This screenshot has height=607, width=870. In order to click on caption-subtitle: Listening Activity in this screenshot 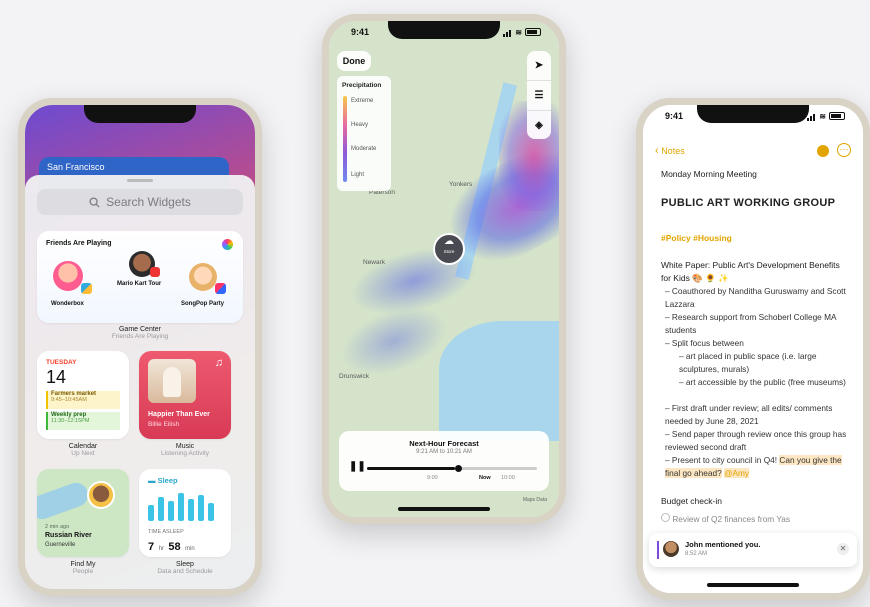, I will do `click(185, 453)`.